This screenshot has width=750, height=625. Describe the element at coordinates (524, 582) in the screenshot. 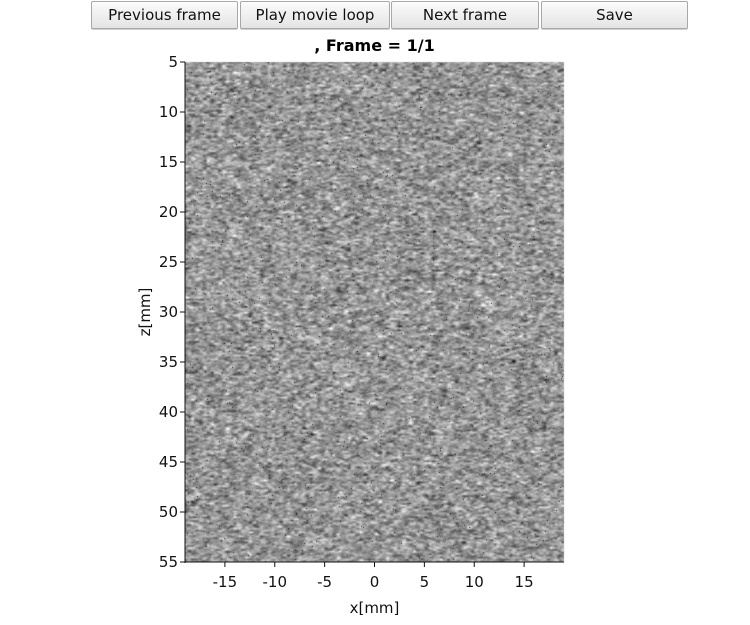

I see `x-tick-label: 15` at that location.